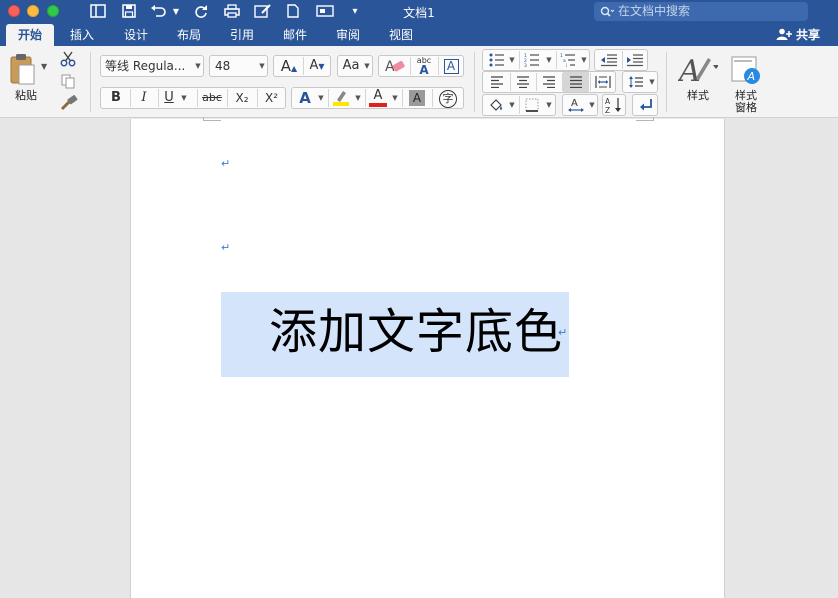  What do you see at coordinates (654, 11) in the screenshot?
I see `search-placeholder: 在文档中搜索` at bounding box center [654, 11].